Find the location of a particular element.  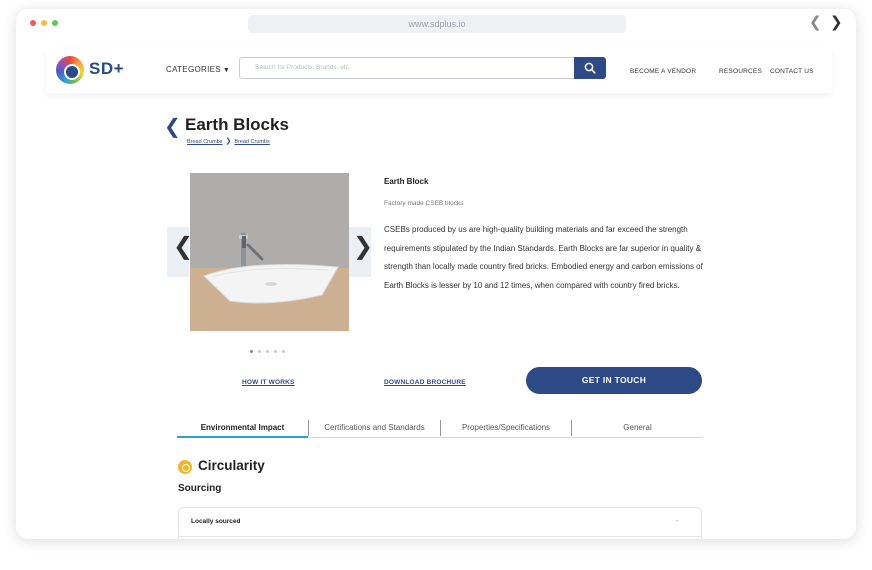

breadcrumb-chevron-icon: ❯ is located at coordinates (228, 141).